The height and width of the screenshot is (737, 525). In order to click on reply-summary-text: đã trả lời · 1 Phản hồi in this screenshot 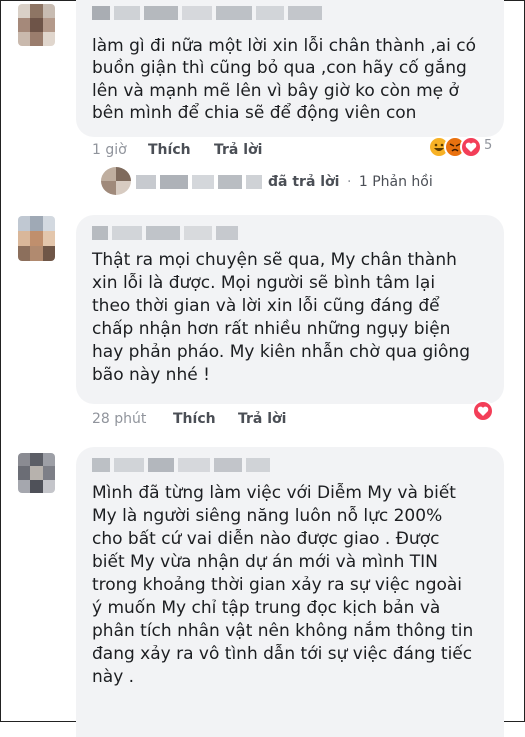, I will do `click(350, 182)`.